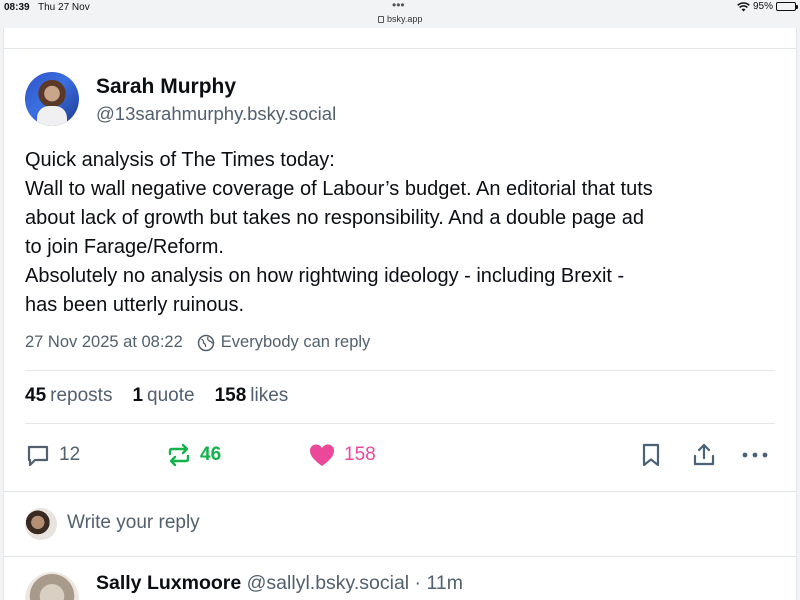  I want to click on reposts-stat: 45 reposts, so click(68, 396).